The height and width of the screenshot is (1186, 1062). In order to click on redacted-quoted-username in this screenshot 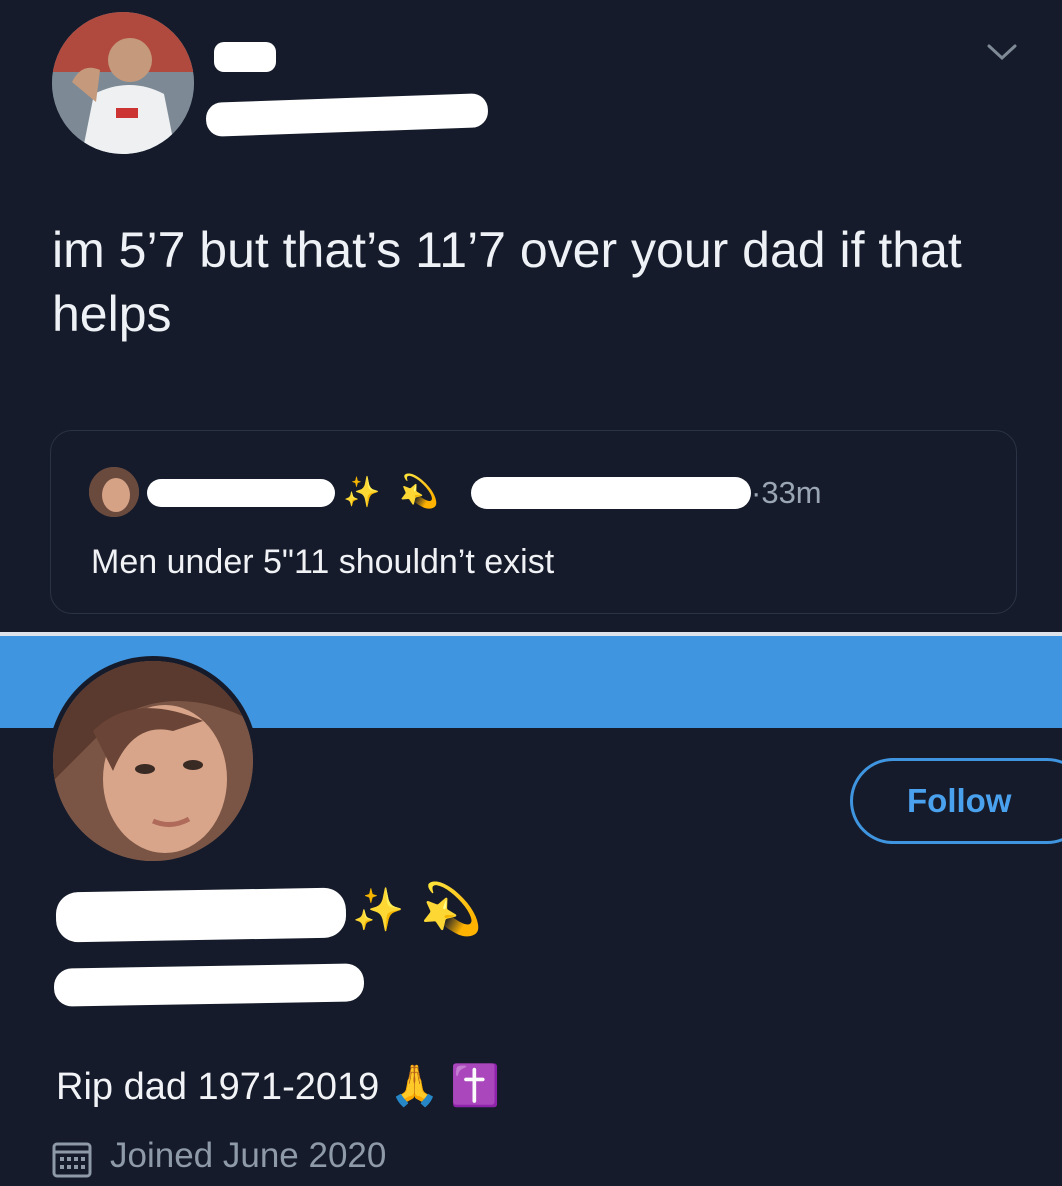, I will do `click(611, 493)`.